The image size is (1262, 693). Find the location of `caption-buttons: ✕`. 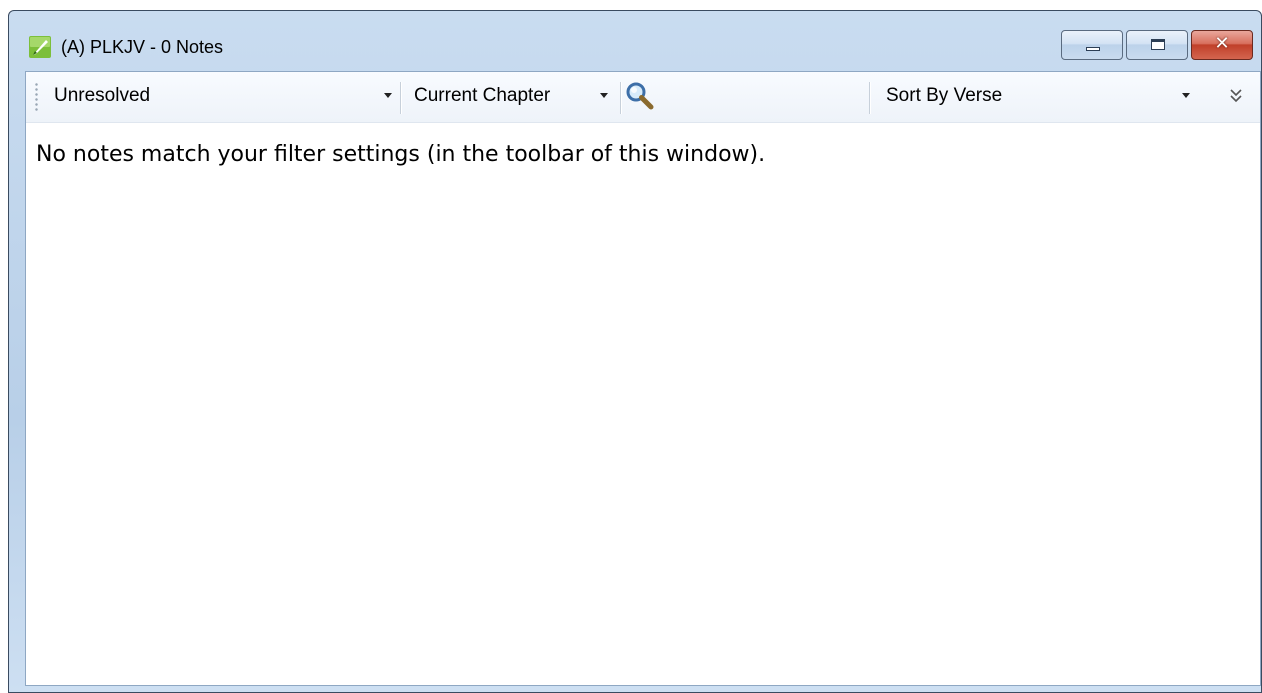

caption-buttons: ✕ is located at coordinates (1157, 45).